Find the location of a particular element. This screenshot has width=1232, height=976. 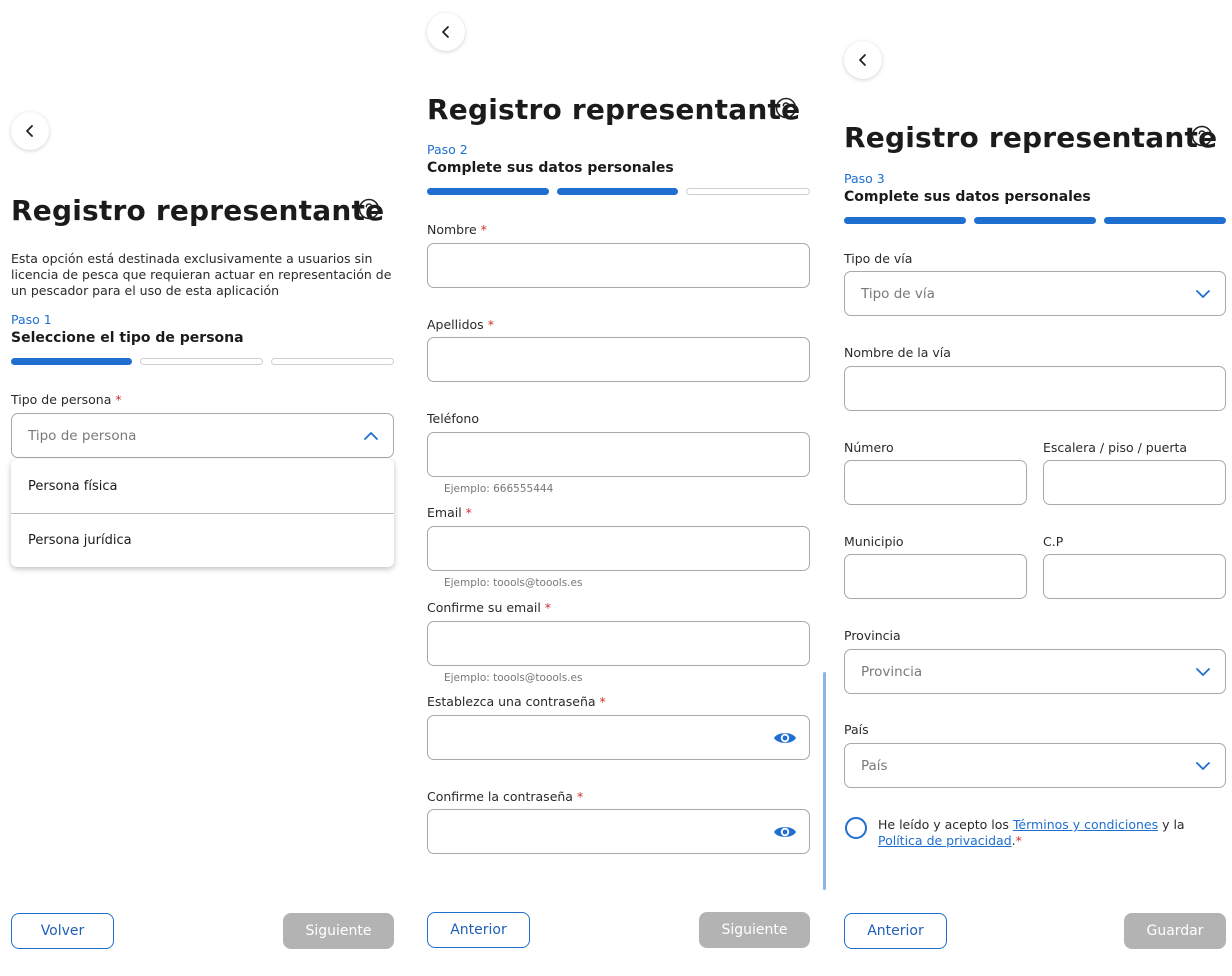

provincia-placeholder: Provincia is located at coordinates (892, 672).